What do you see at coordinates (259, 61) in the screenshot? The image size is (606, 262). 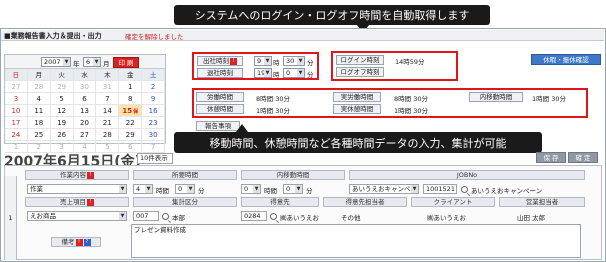 I see `clock-in-hour: 9` at bounding box center [259, 61].